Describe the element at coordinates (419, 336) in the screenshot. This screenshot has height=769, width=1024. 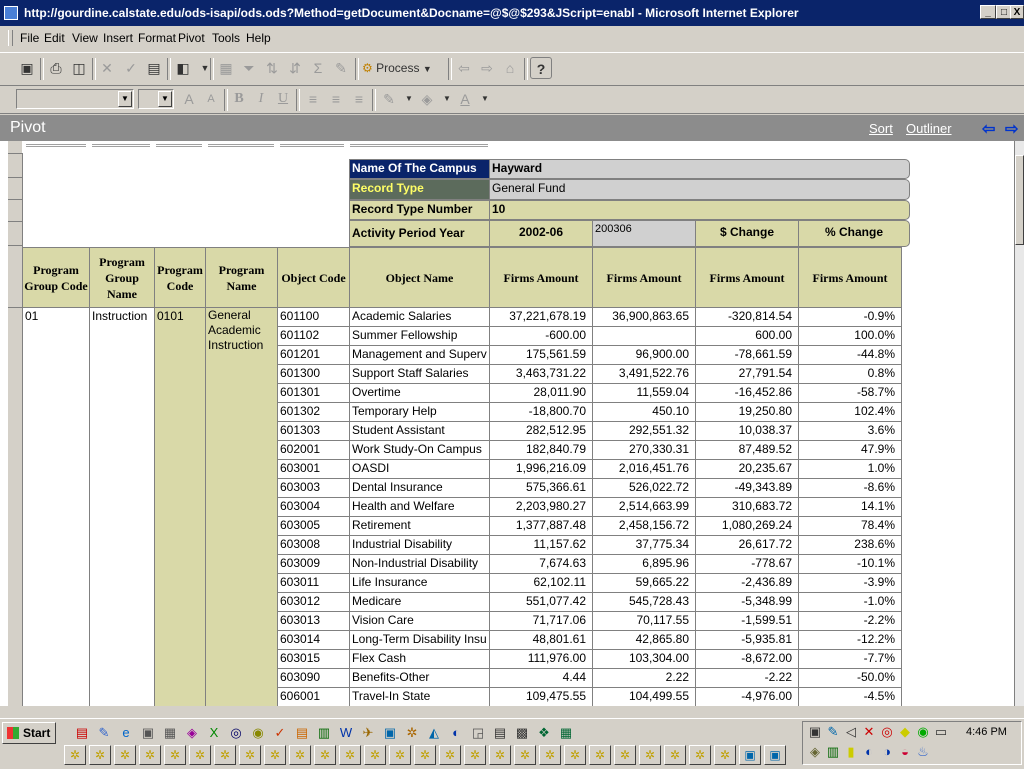
I see `object-name-cell: Summer Fellowship` at that location.